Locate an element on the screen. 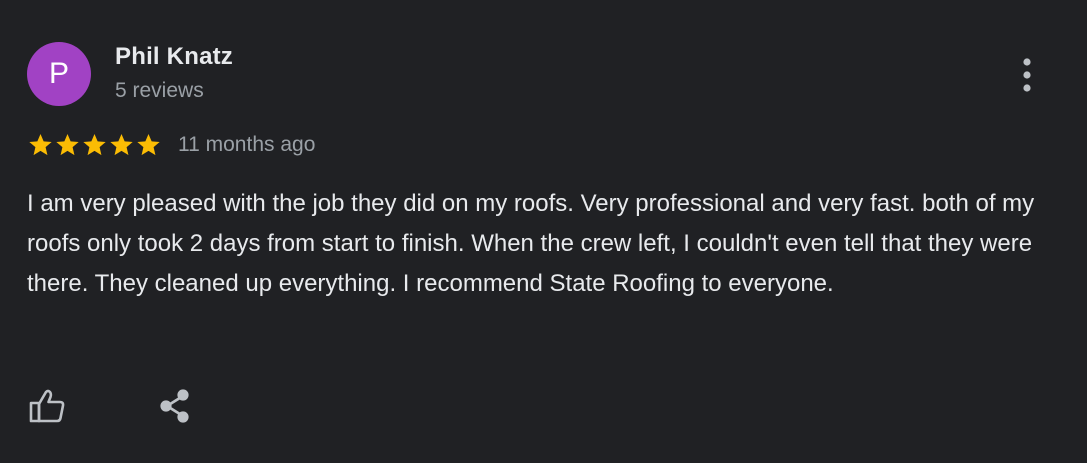  more-vert-icon is located at coordinates (1027, 75).